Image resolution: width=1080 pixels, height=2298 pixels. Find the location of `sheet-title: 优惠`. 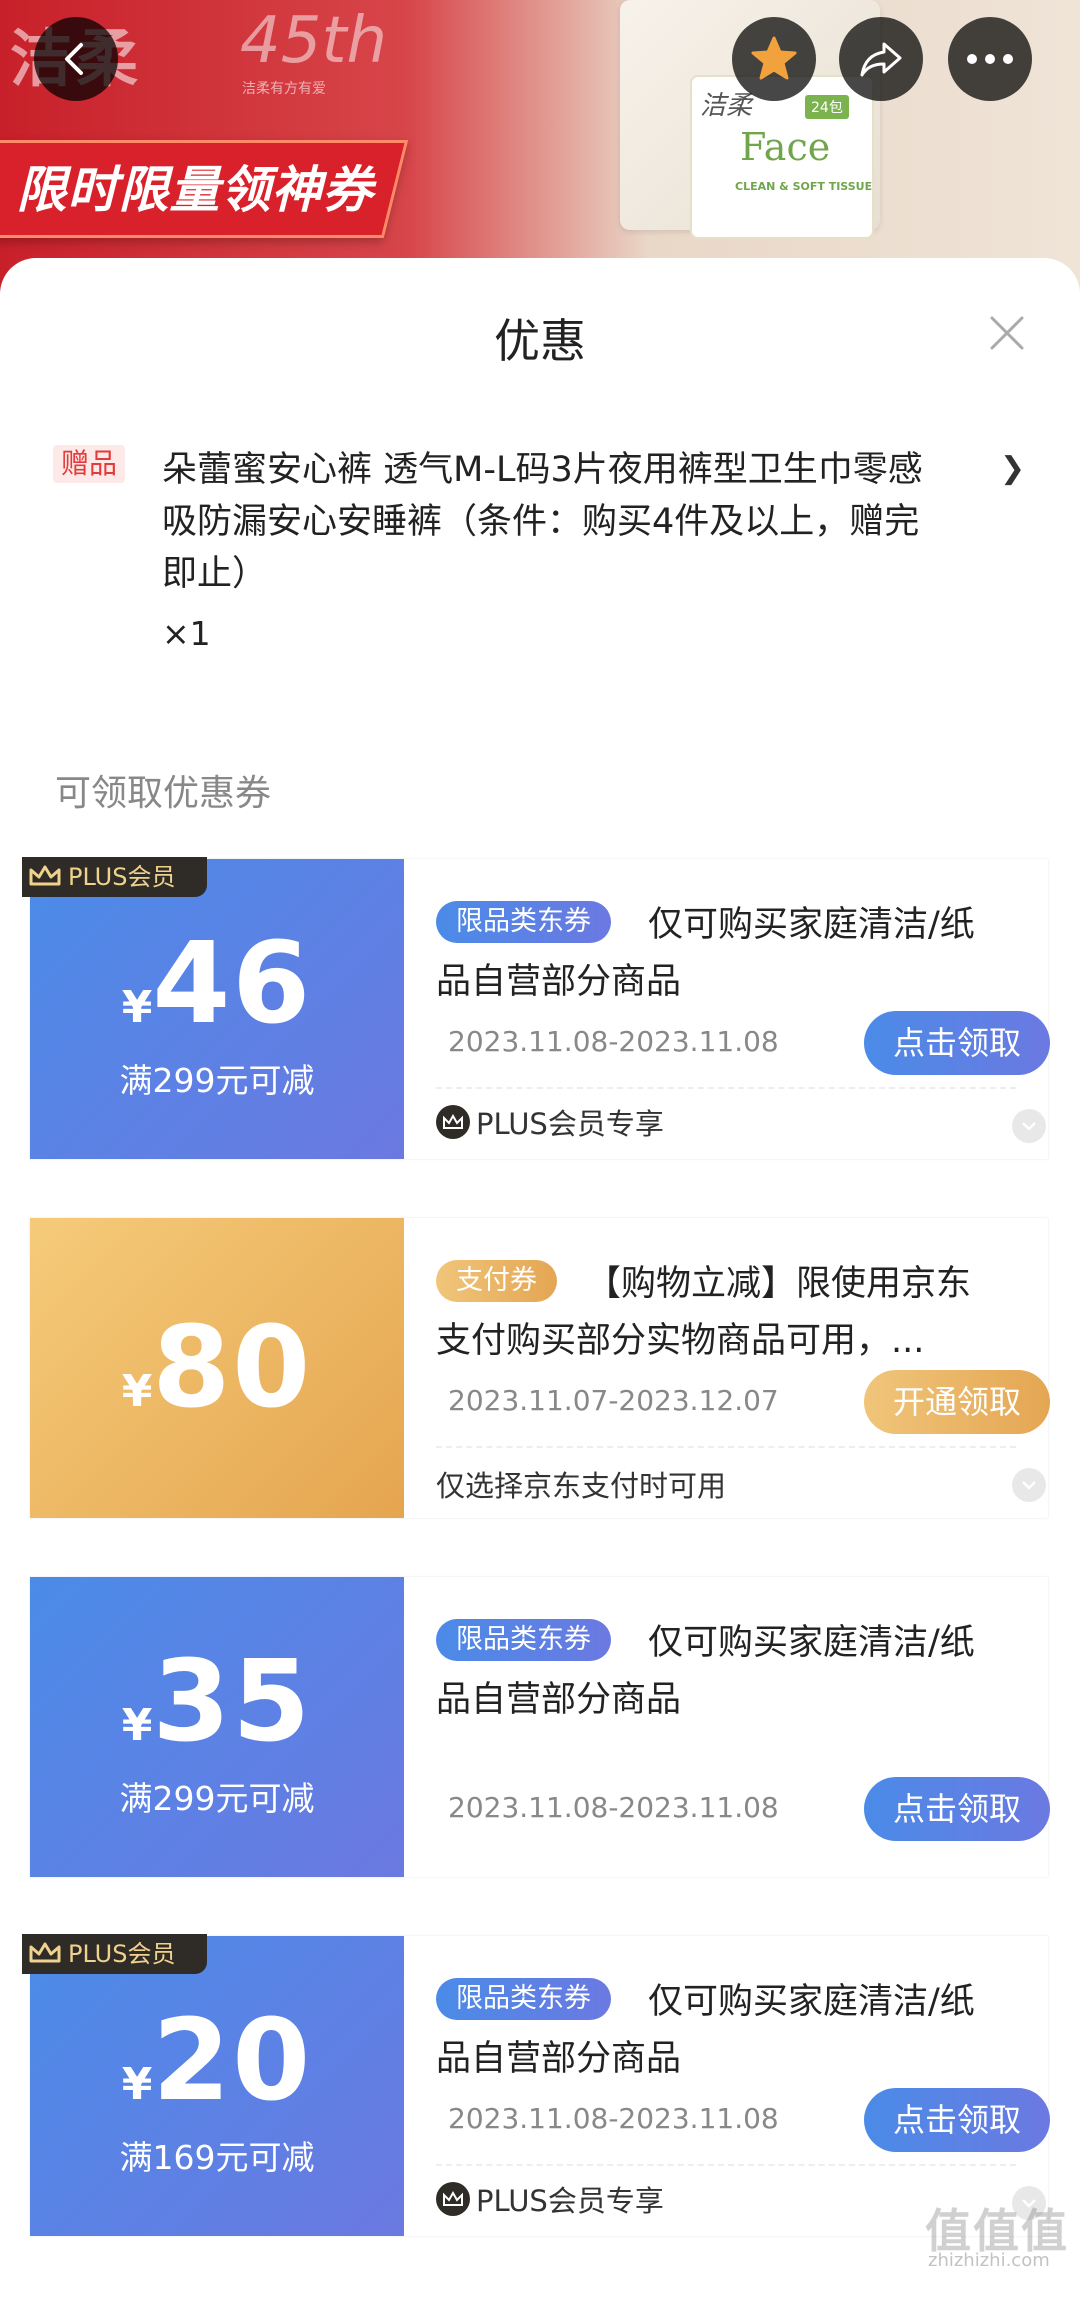

sheet-title: 优惠 is located at coordinates (540, 341).